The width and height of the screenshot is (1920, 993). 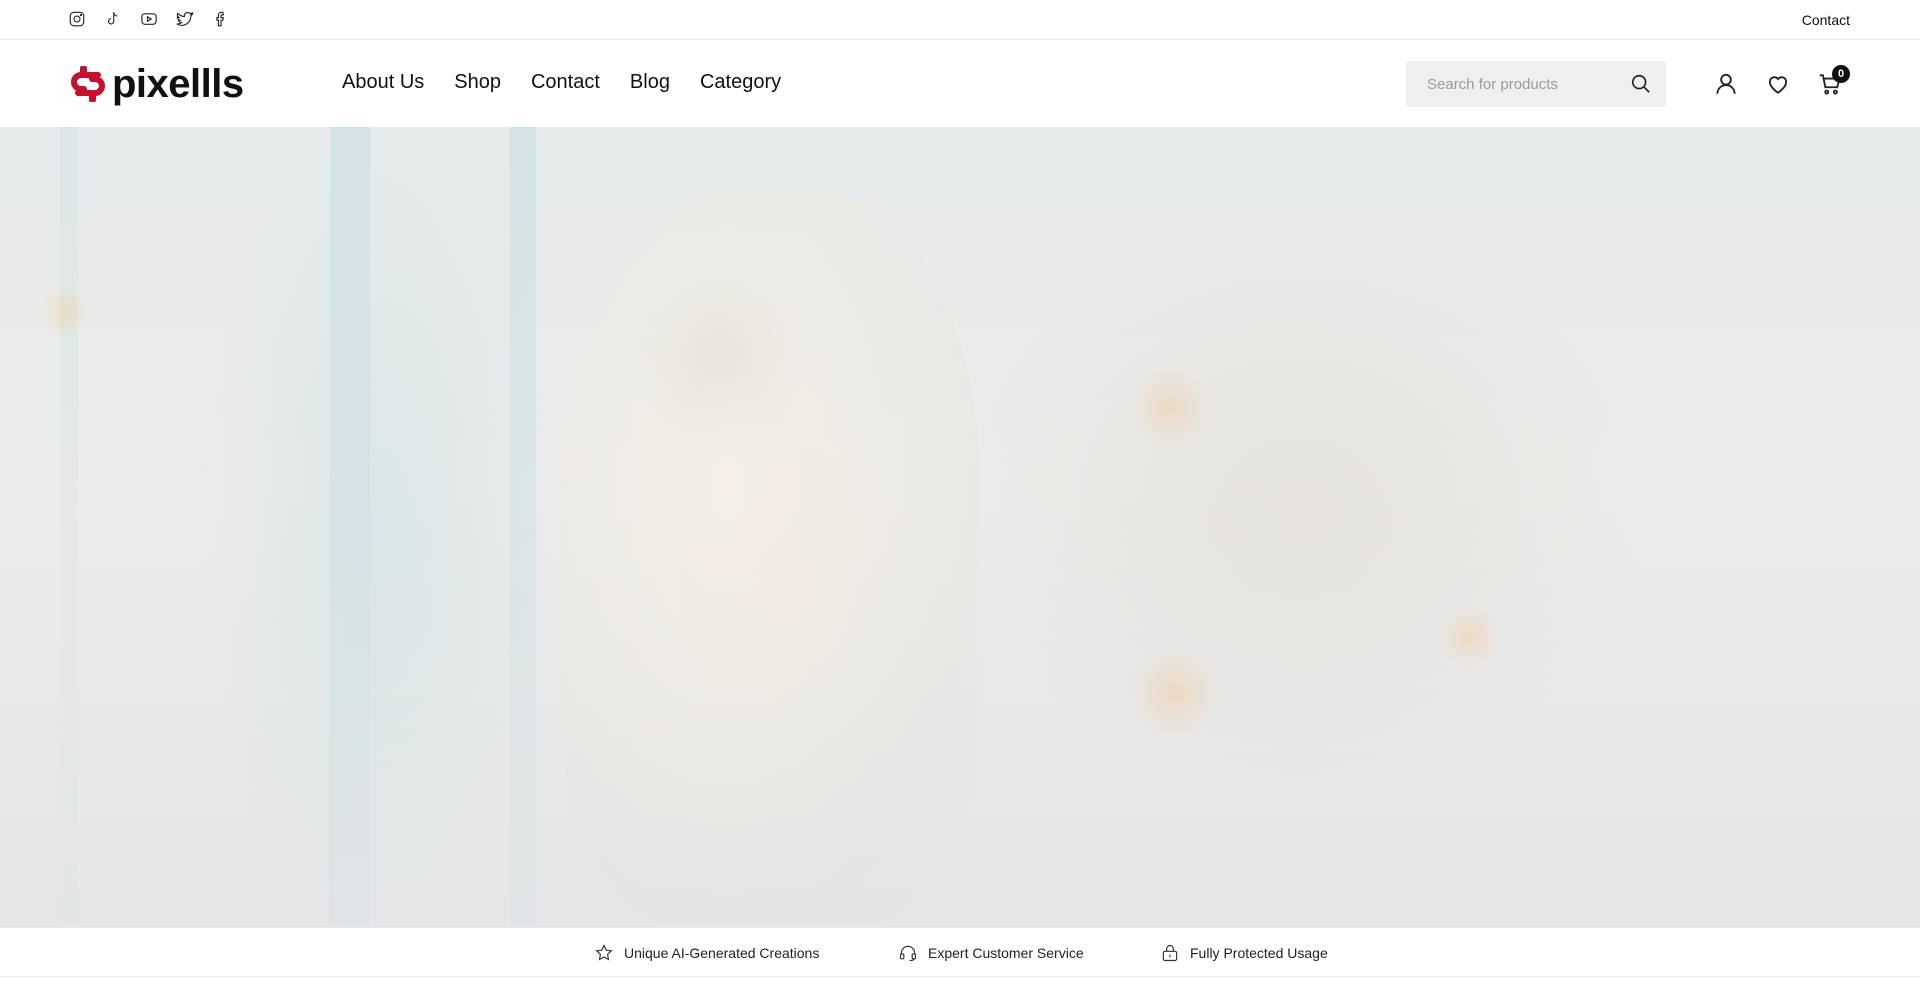 I want to click on nav-about-us: About Us, so click(x=383, y=82).